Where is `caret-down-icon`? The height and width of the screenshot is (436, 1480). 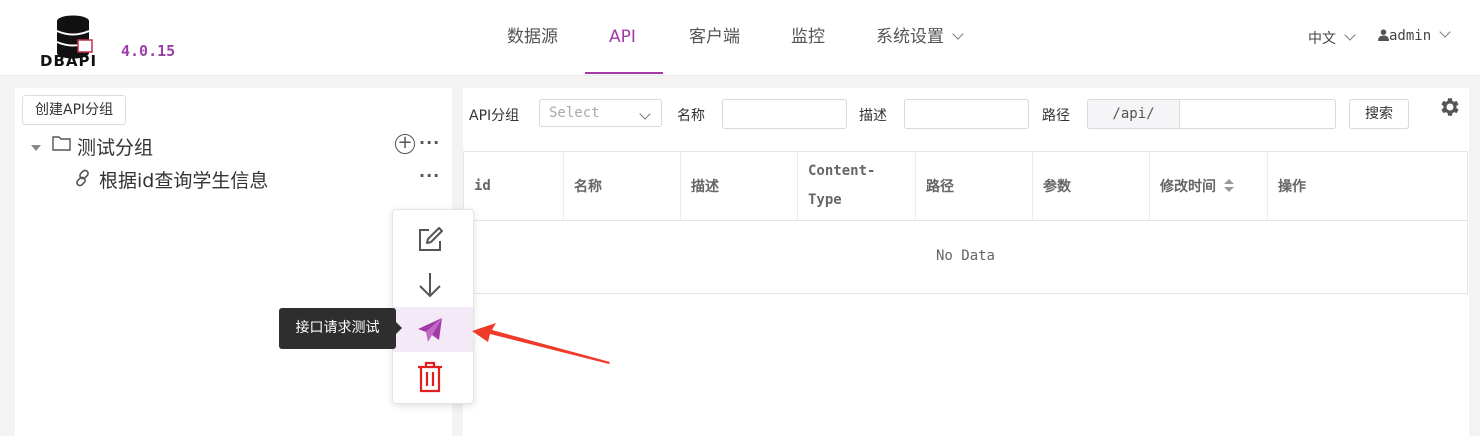
caret-down-icon is located at coordinates (36, 148).